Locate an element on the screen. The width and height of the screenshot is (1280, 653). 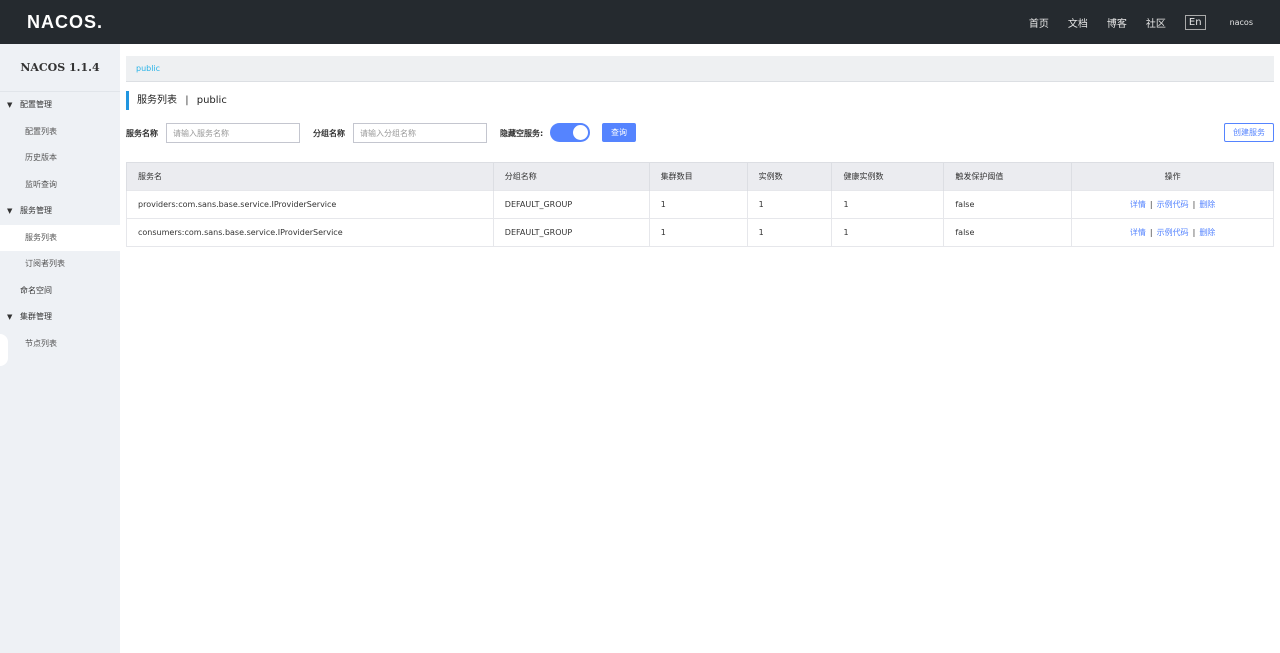
hide-empty-label: 隐藏空服务: is located at coordinates (522, 133).